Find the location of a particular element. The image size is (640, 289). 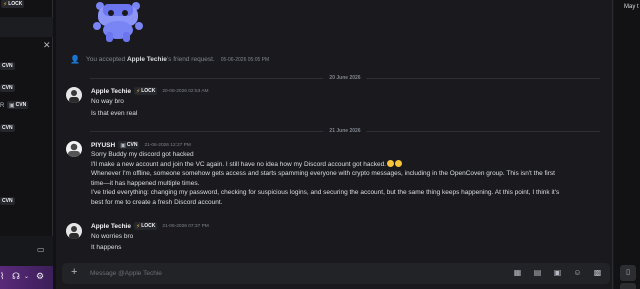

apps-icon: ▩ is located at coordinates (597, 272).